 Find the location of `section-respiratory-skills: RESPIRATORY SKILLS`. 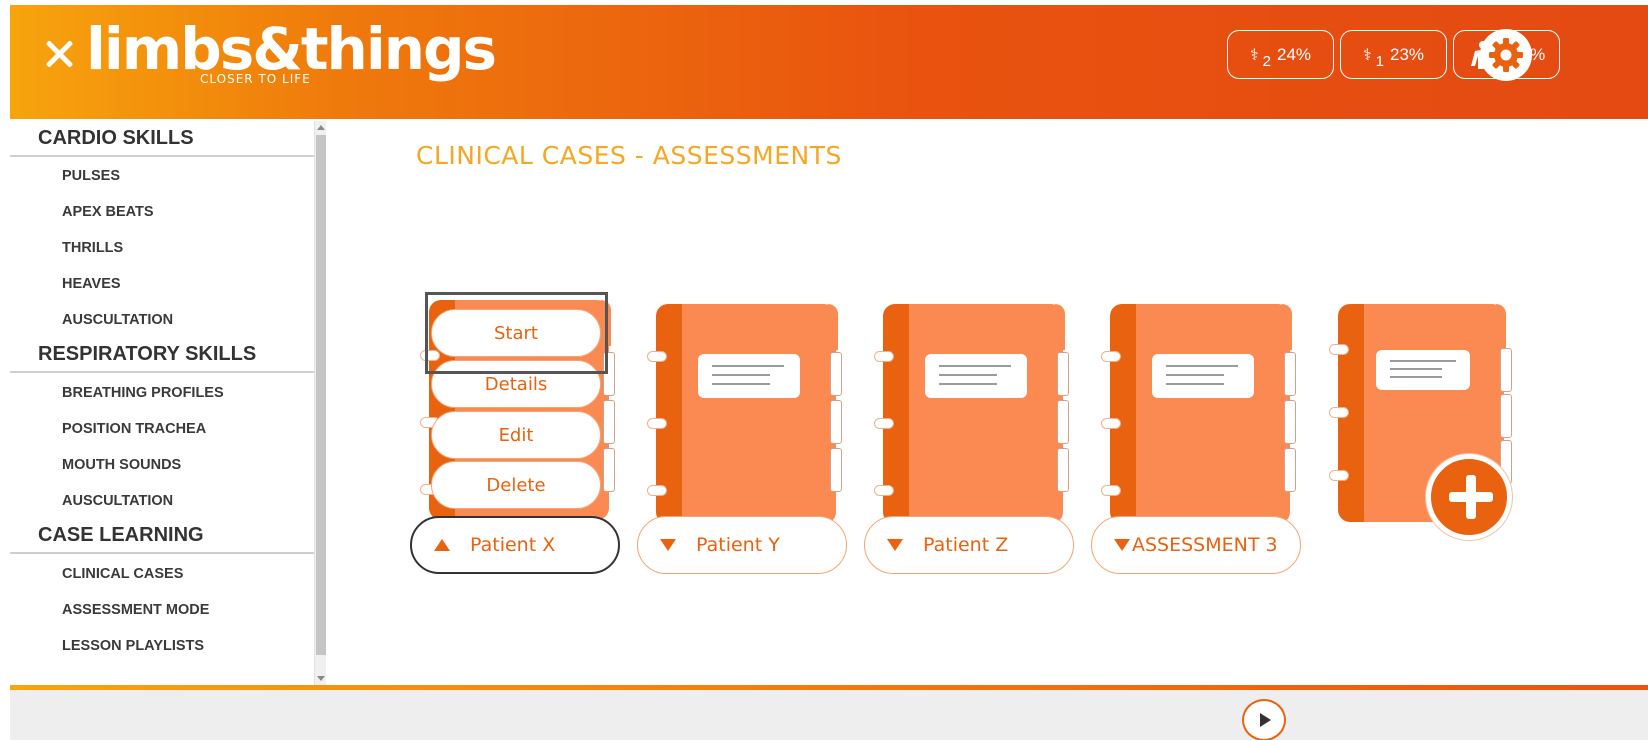

section-respiratory-skills: RESPIRATORY SKILLS is located at coordinates (166, 355).